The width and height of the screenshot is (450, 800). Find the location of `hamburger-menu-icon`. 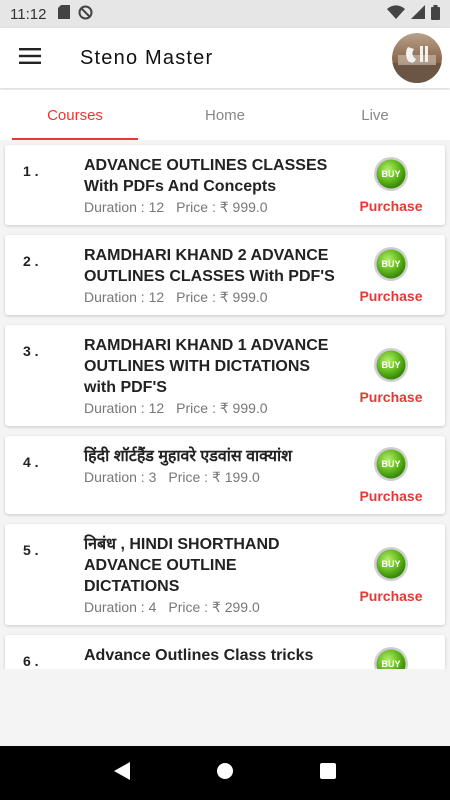

hamburger-menu-icon is located at coordinates (30, 58).